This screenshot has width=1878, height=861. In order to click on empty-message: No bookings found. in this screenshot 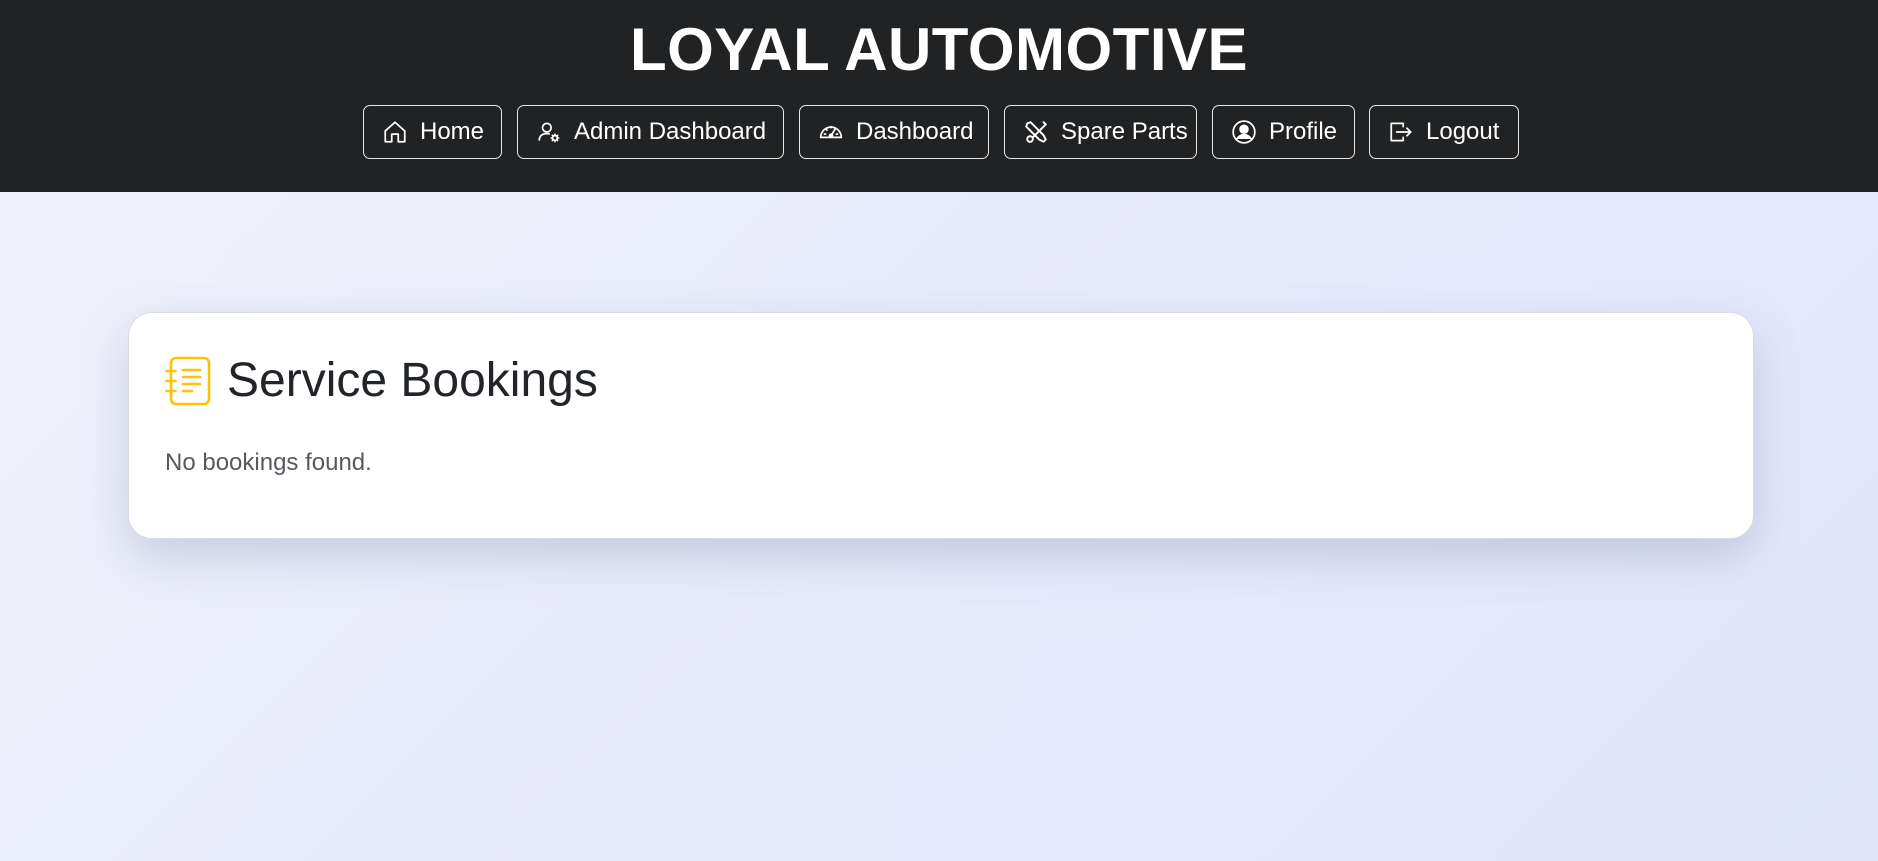, I will do `click(268, 462)`.